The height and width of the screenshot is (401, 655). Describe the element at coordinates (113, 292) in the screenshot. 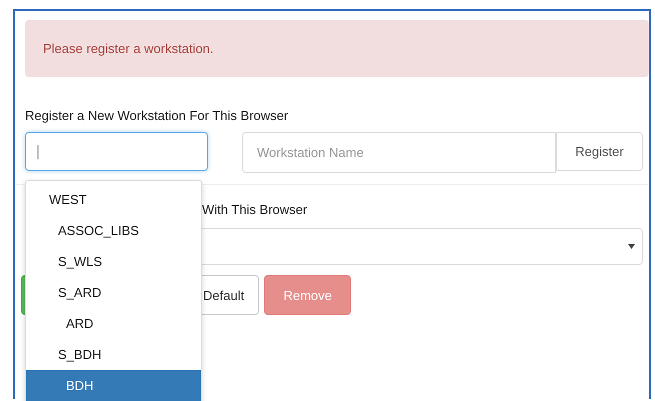

I see `tree-option: S_ARD` at that location.